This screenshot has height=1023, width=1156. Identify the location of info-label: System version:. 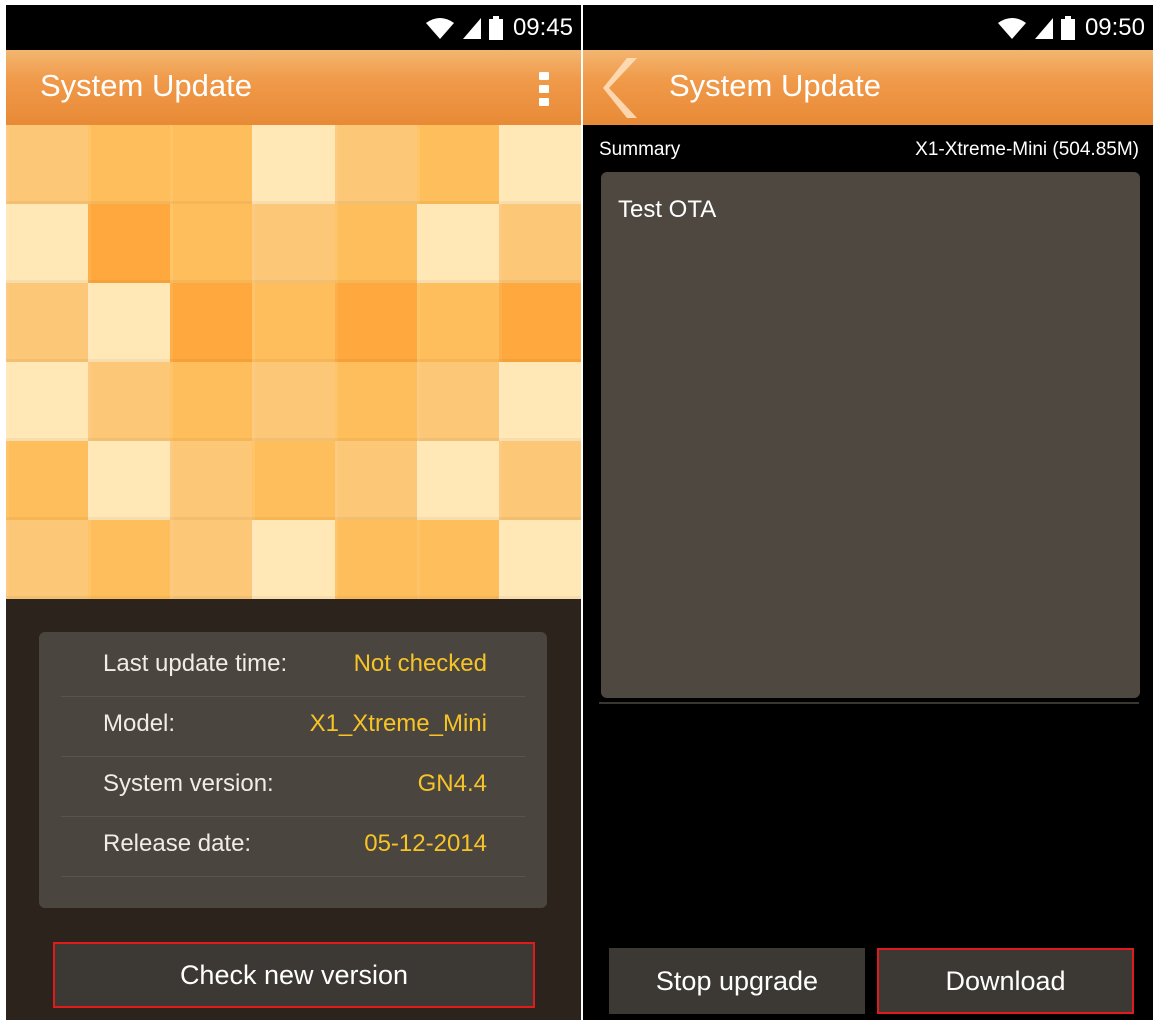
(188, 783).